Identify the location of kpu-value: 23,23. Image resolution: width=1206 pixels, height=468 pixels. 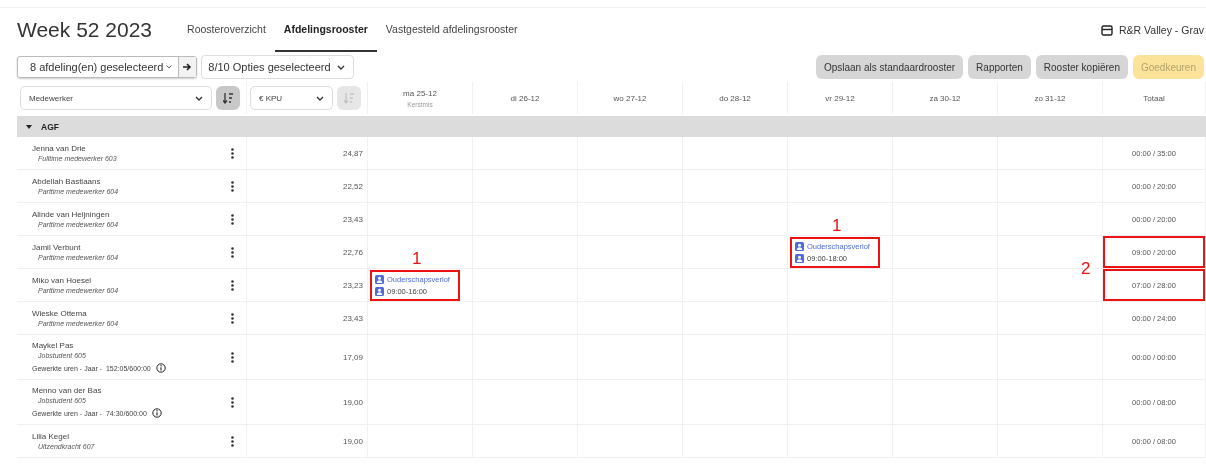
(352, 285).